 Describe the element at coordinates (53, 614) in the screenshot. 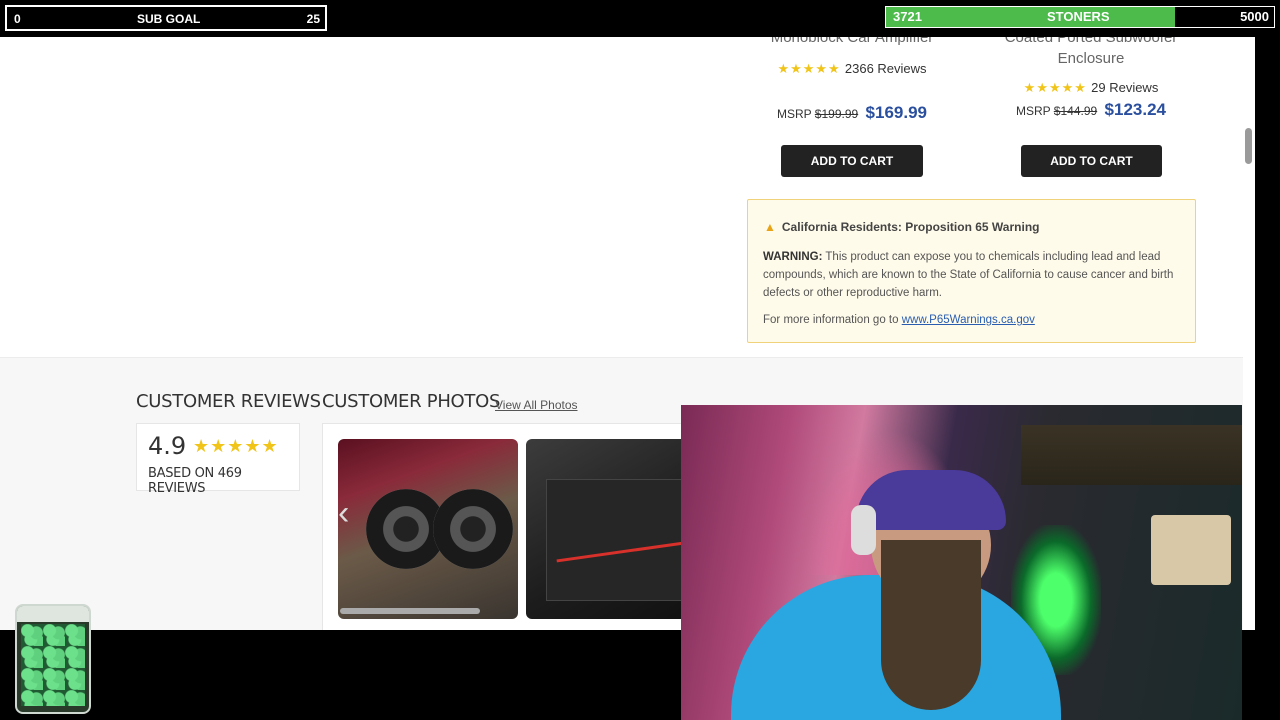

I see `jar-lid` at that location.